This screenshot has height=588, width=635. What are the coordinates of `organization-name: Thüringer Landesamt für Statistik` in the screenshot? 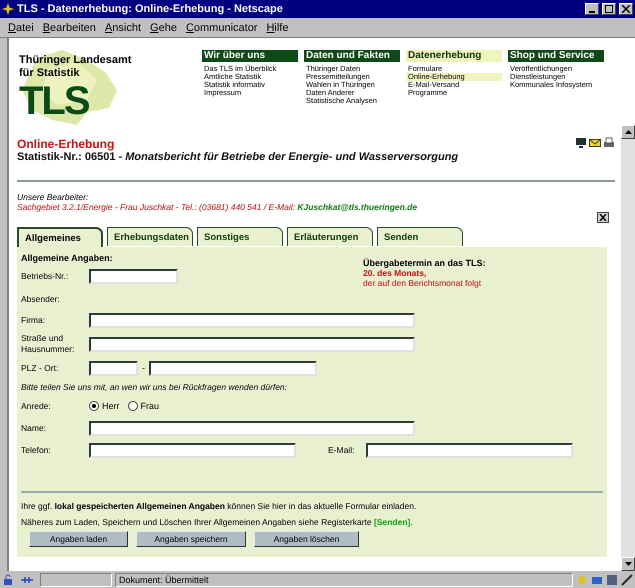 It's located at (75, 67).